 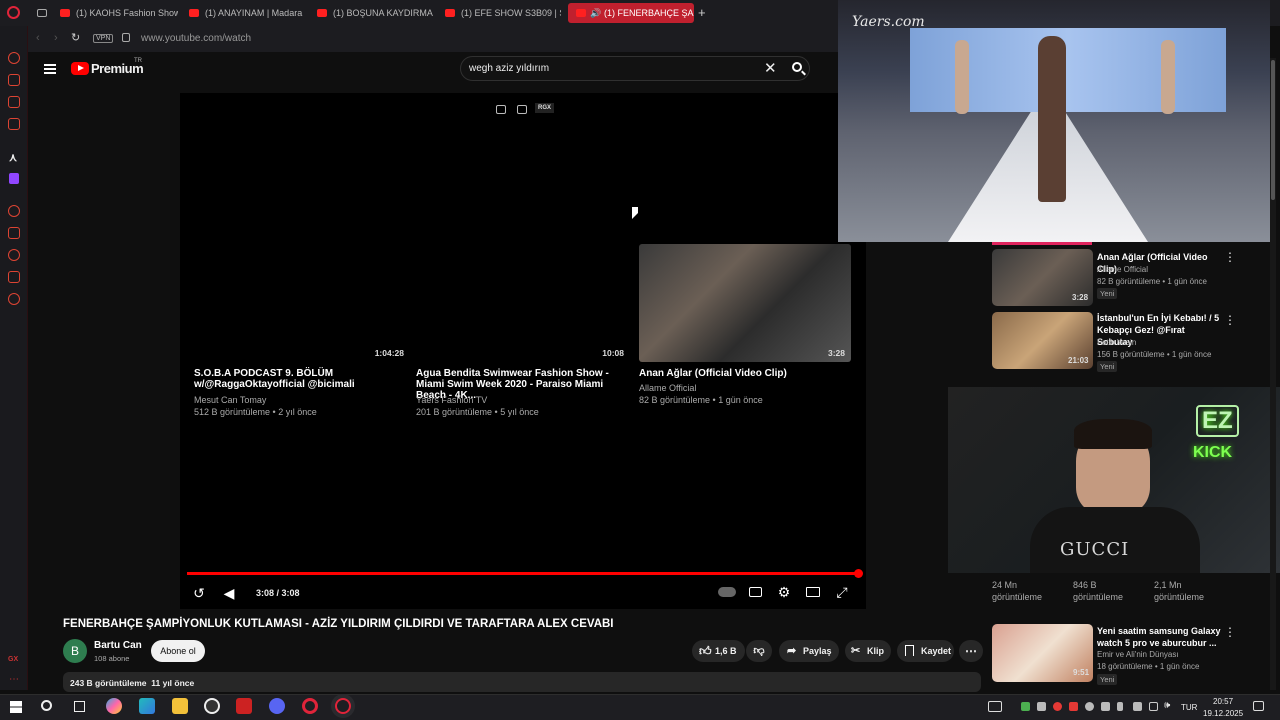 What do you see at coordinates (702, 12) in the screenshot?
I see `new-tab-button: +` at bounding box center [702, 12].